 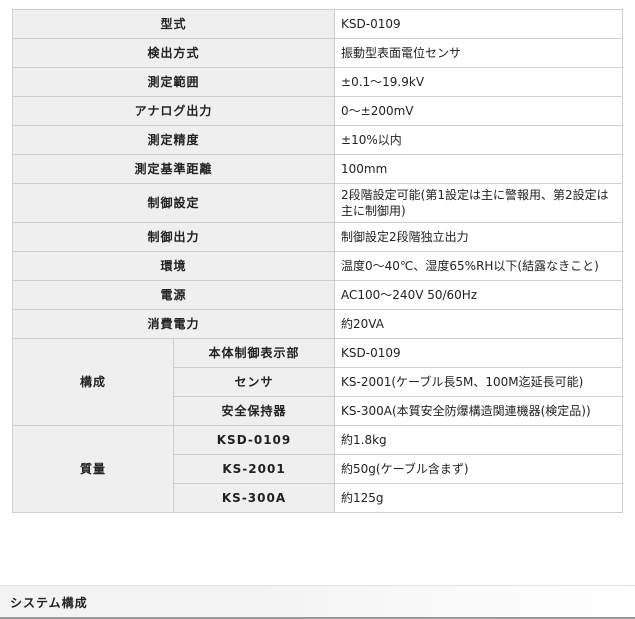 I want to click on spec-value-sensor: KS-2001(ケーブル長5M、100M迄延長可能), so click(x=479, y=382).